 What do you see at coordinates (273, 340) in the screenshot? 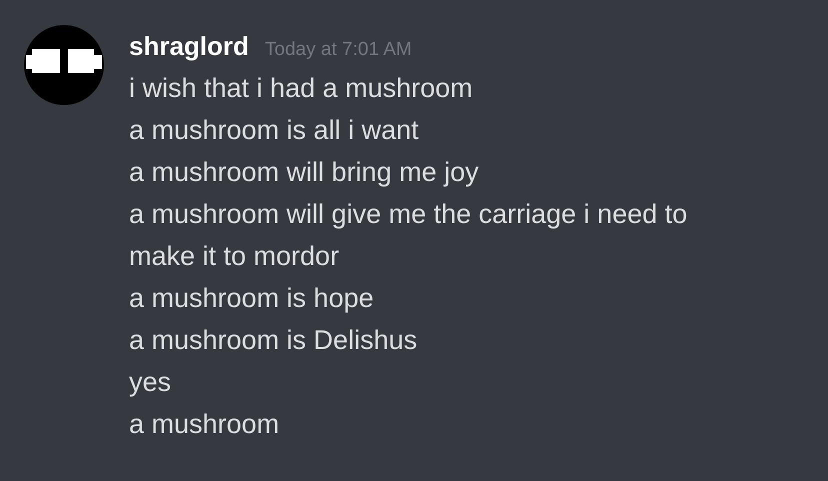
I see `message-text: a mushroom is Delishus` at bounding box center [273, 340].